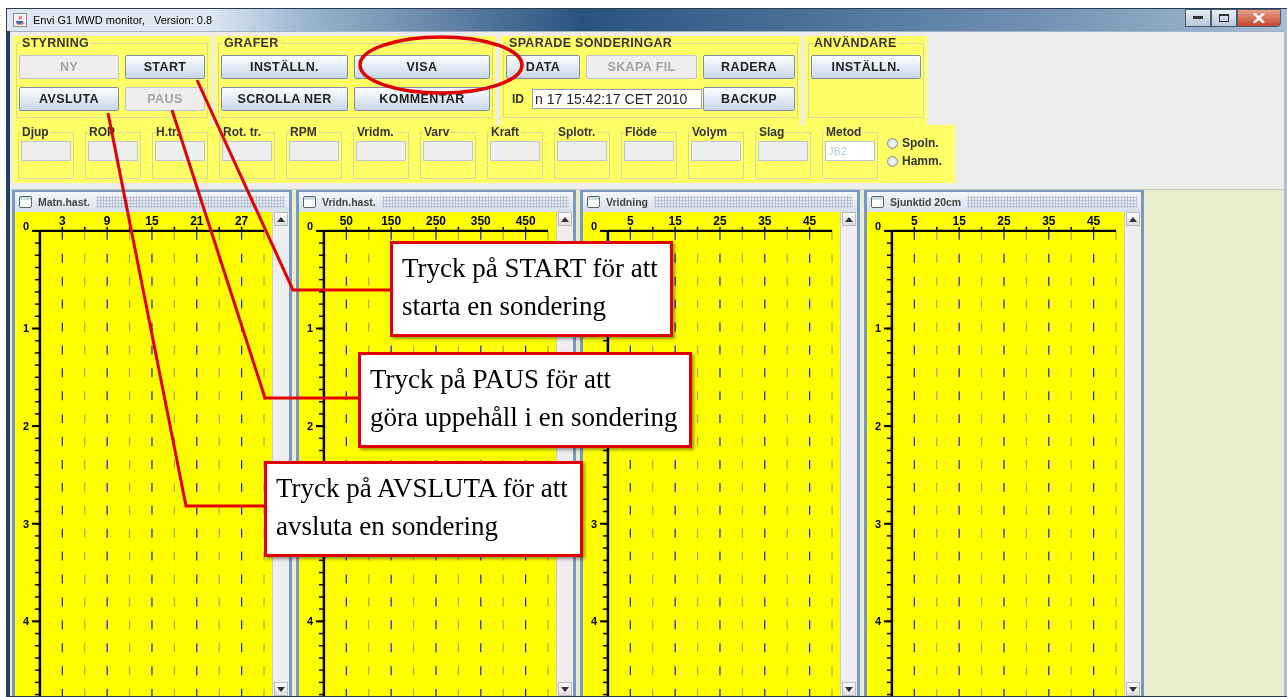  What do you see at coordinates (391, 220) in the screenshot?
I see `axis-label: 150` at bounding box center [391, 220].